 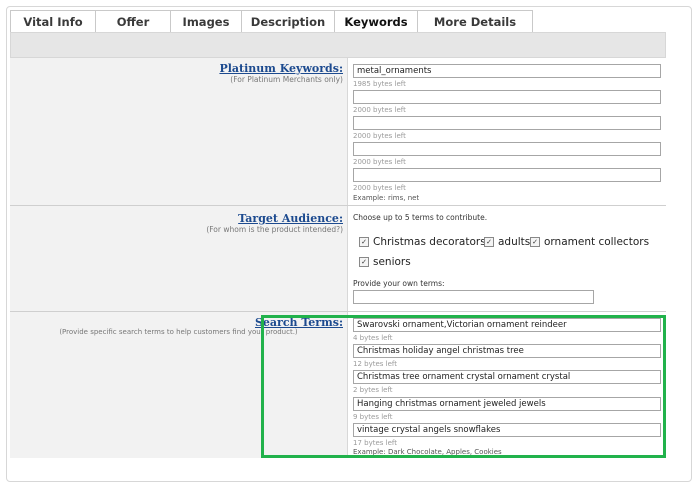 I want to click on audience-option-ornament-collectors: ✓ ornament collectors, so click(x=589, y=242).